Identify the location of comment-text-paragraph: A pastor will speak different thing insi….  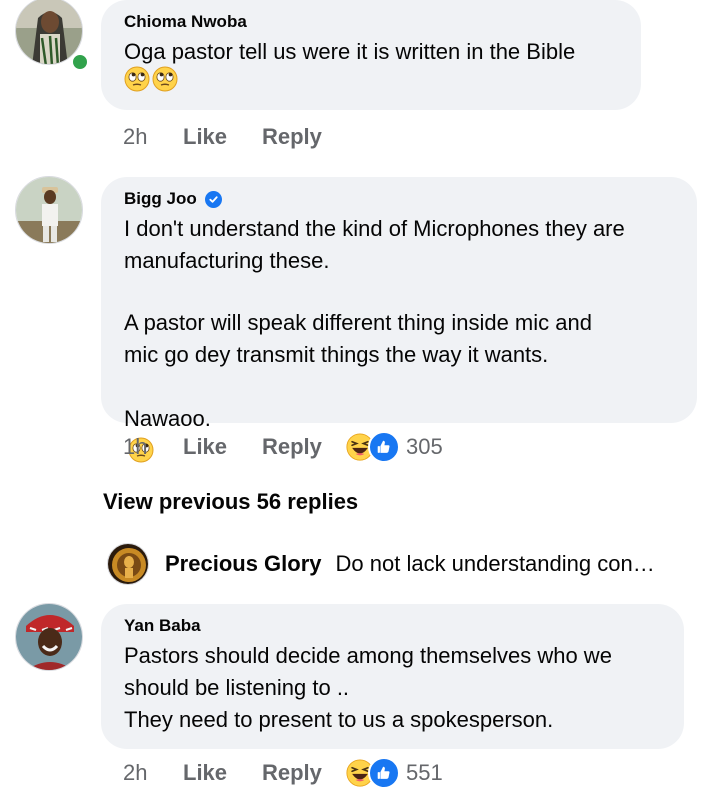
(358, 338).